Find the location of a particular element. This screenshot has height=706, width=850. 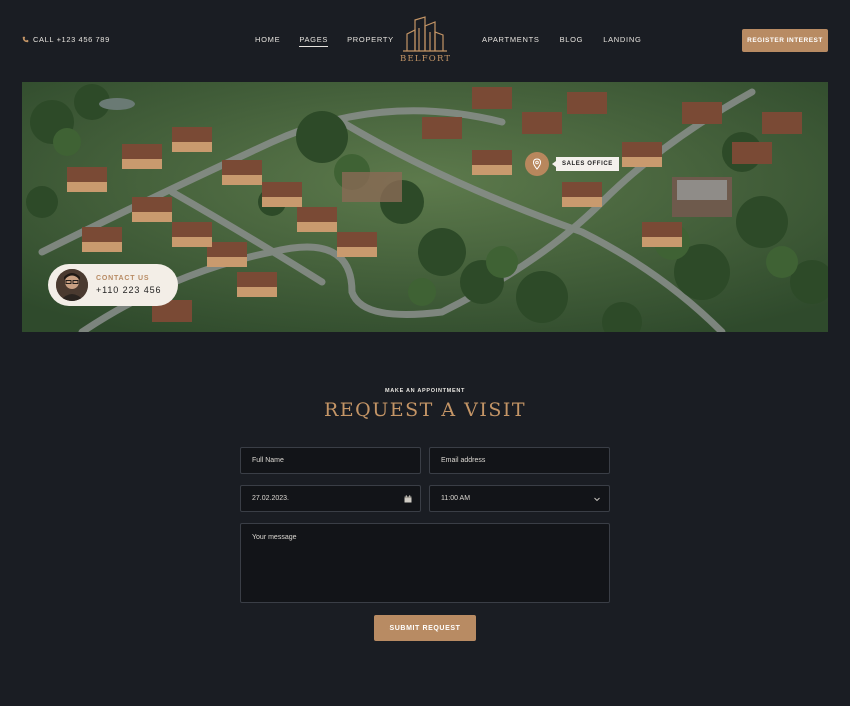

contact-card: CONTACT US +110 223 456 is located at coordinates (113, 285).